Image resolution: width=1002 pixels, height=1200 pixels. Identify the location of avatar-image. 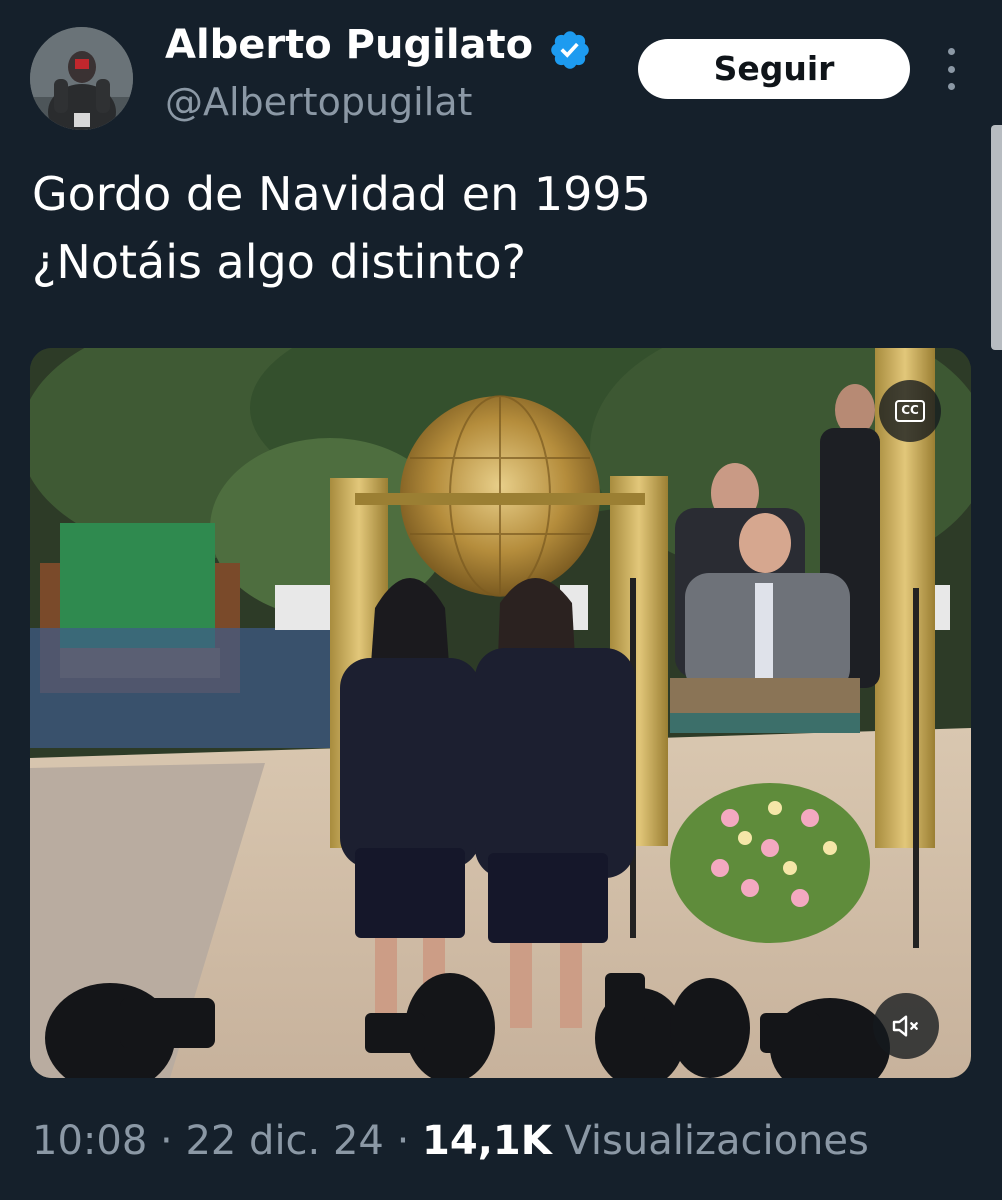
(81, 78).